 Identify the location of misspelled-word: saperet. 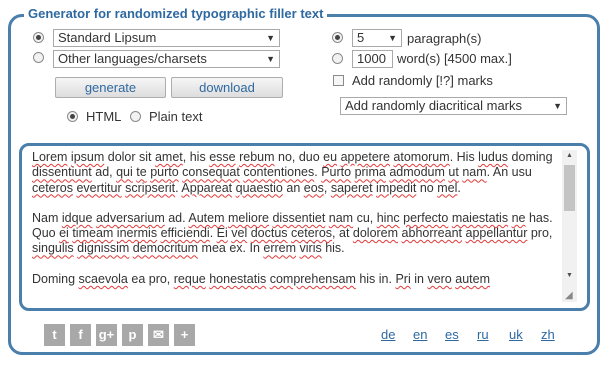
(351, 187).